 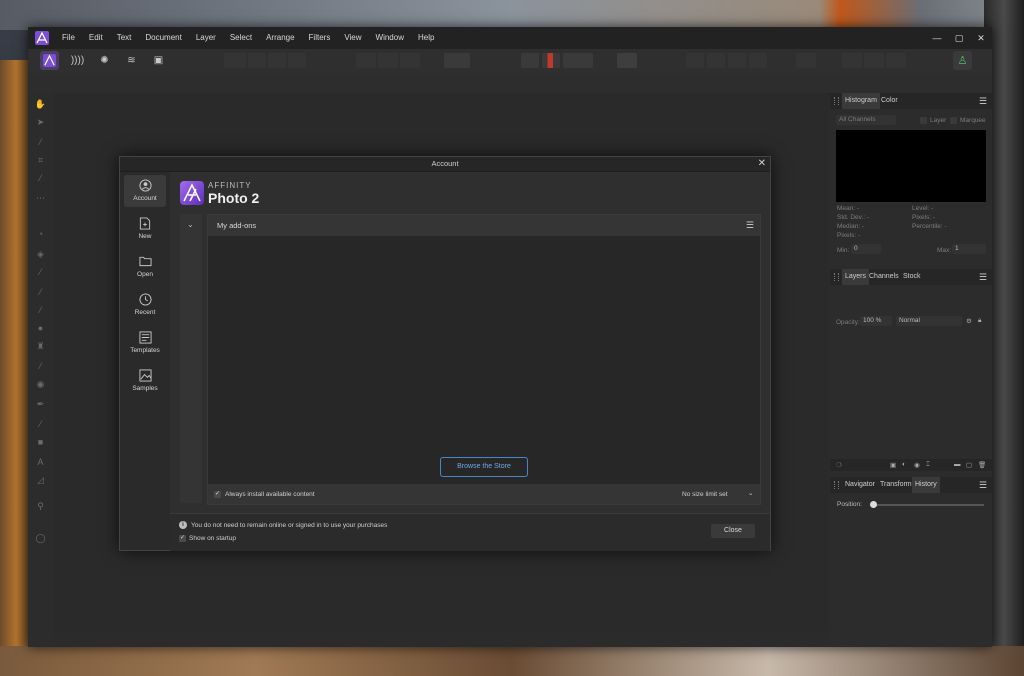 I want to click on lock-icon: 🔒︎, so click(x=979, y=321).